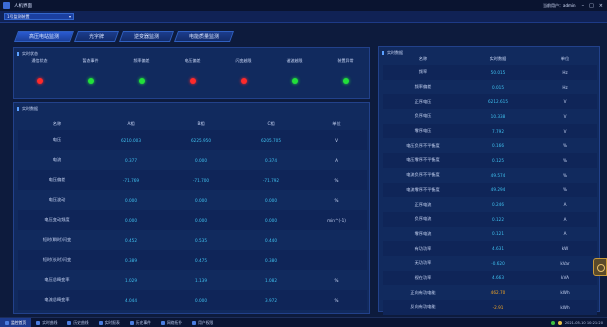 The image size is (607, 327). I want to click on cell-c: 0.440, so click(271, 240).